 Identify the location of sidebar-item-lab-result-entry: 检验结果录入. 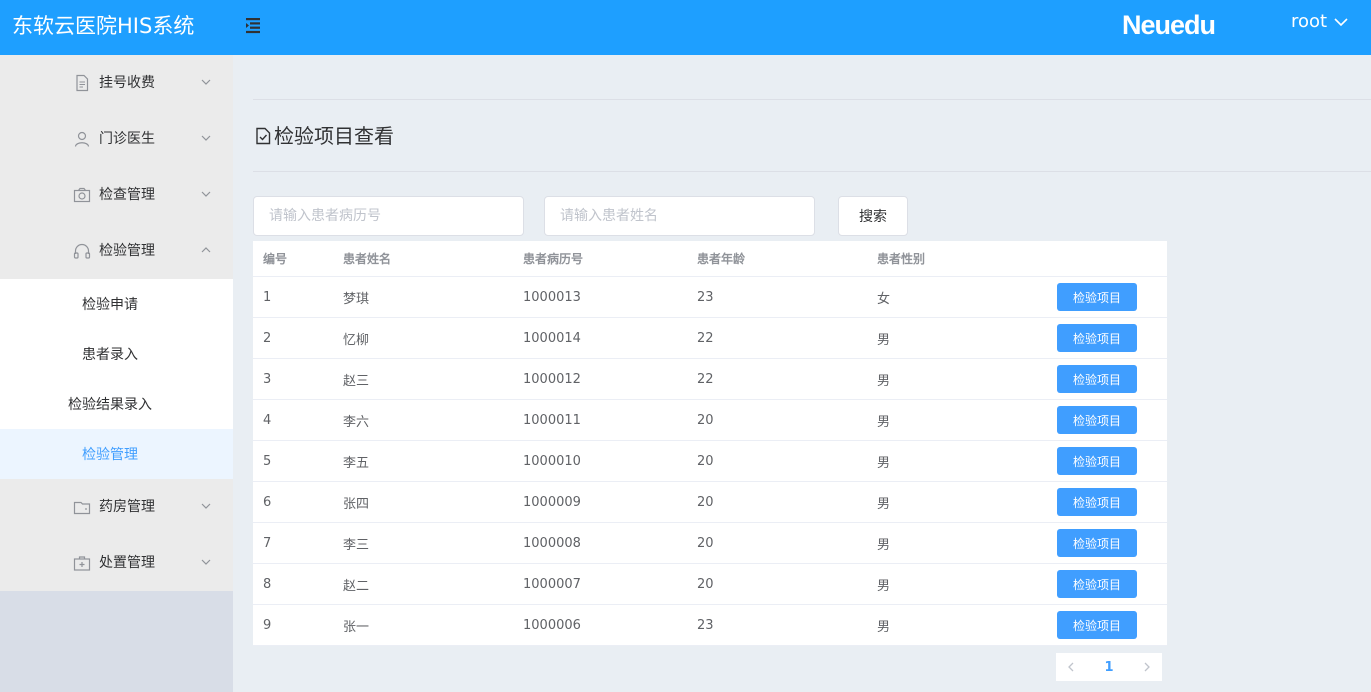
(116, 404).